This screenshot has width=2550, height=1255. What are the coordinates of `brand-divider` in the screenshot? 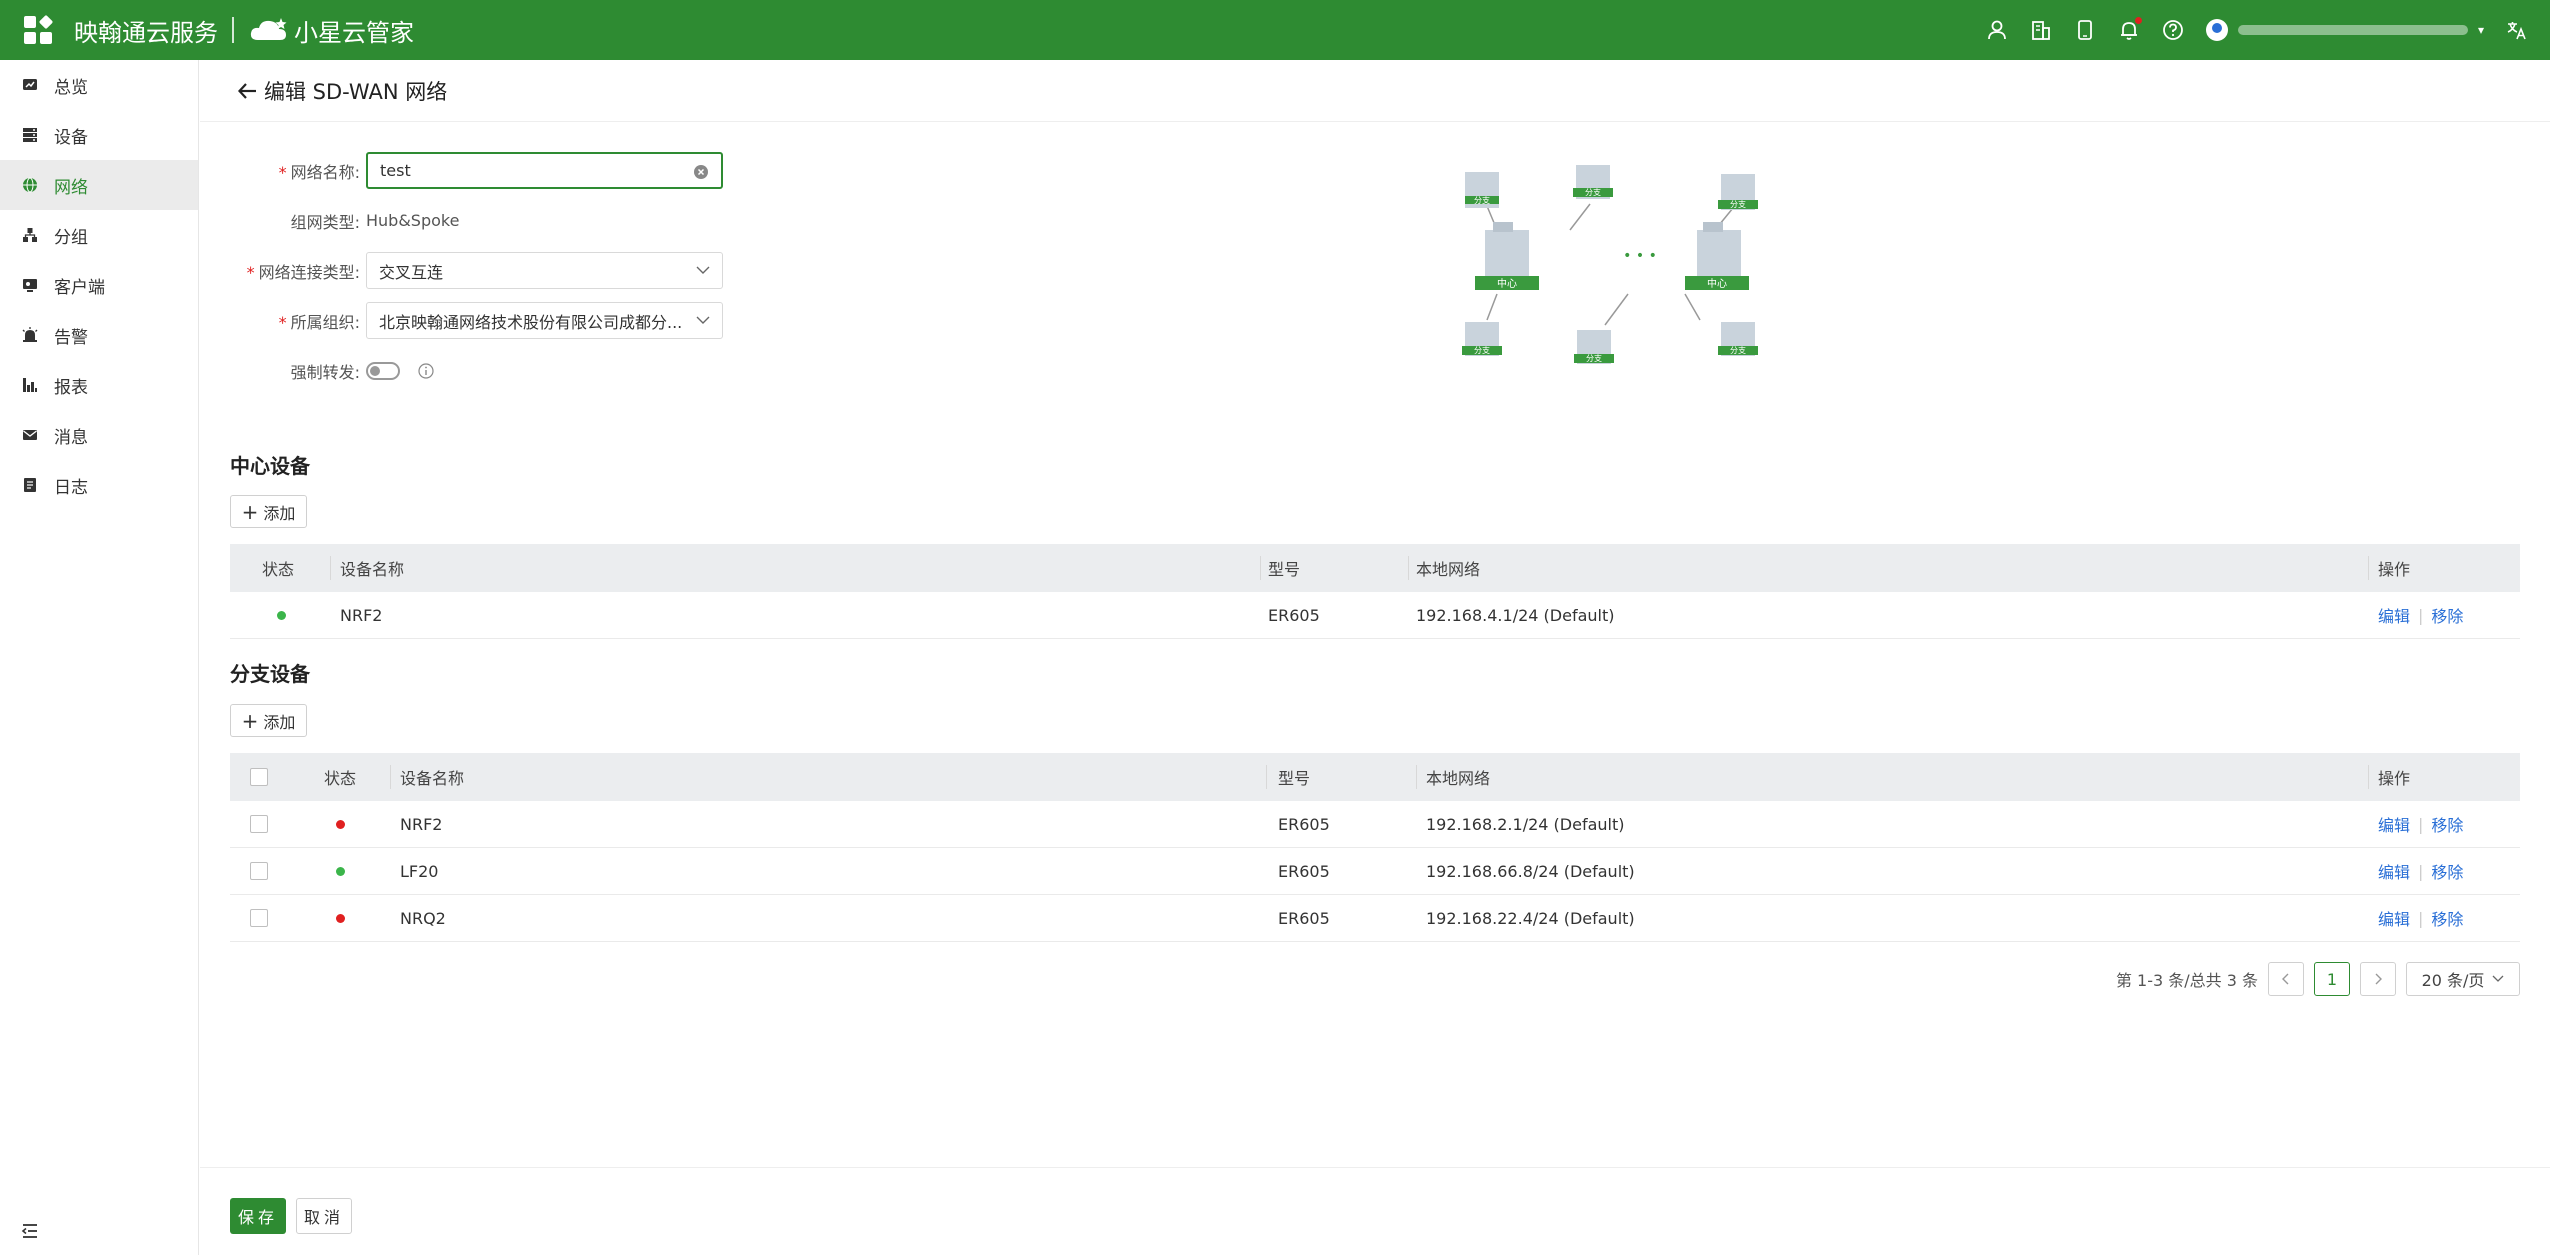 It's located at (233, 30).